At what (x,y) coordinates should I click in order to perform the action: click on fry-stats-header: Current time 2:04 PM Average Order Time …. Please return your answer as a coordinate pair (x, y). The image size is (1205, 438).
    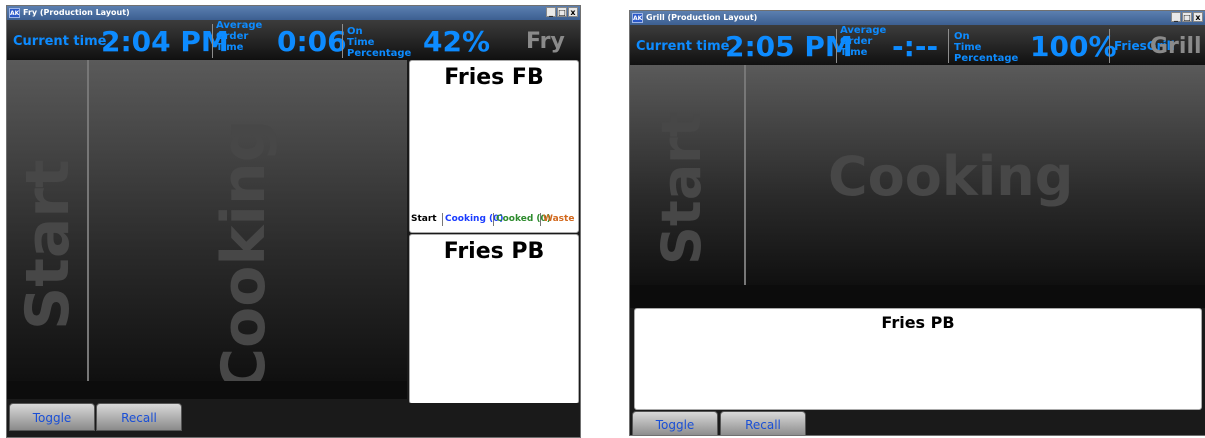
    Looking at the image, I should click on (293, 40).